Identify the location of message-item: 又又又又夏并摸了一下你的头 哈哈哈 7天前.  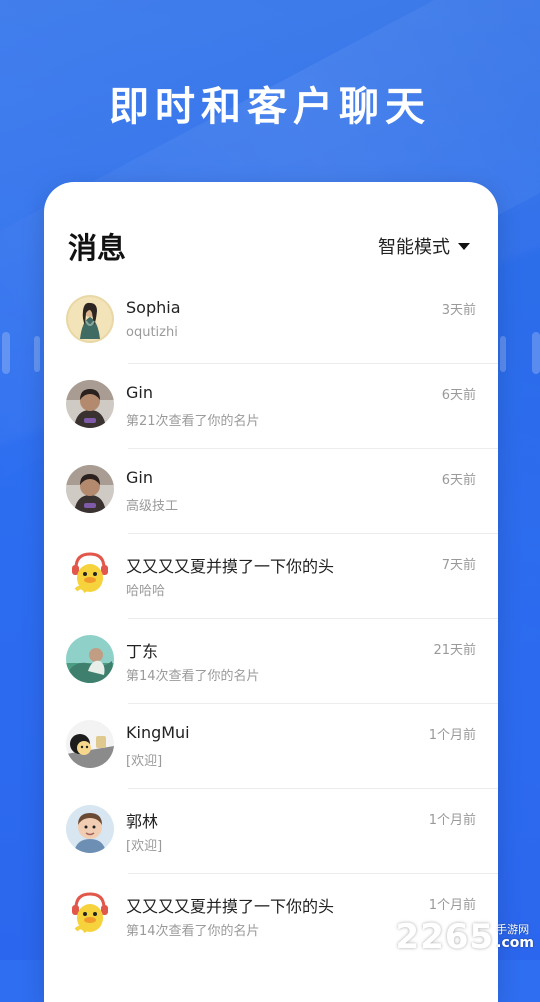
(271, 575).